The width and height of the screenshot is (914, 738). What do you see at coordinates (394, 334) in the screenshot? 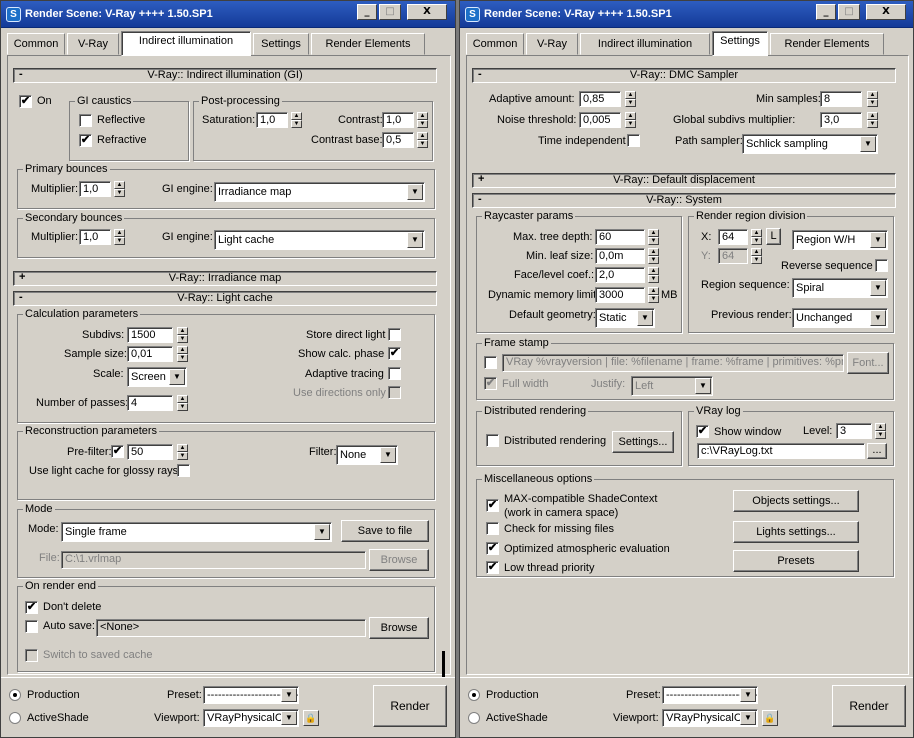
I see `store-direct-checkbox` at bounding box center [394, 334].